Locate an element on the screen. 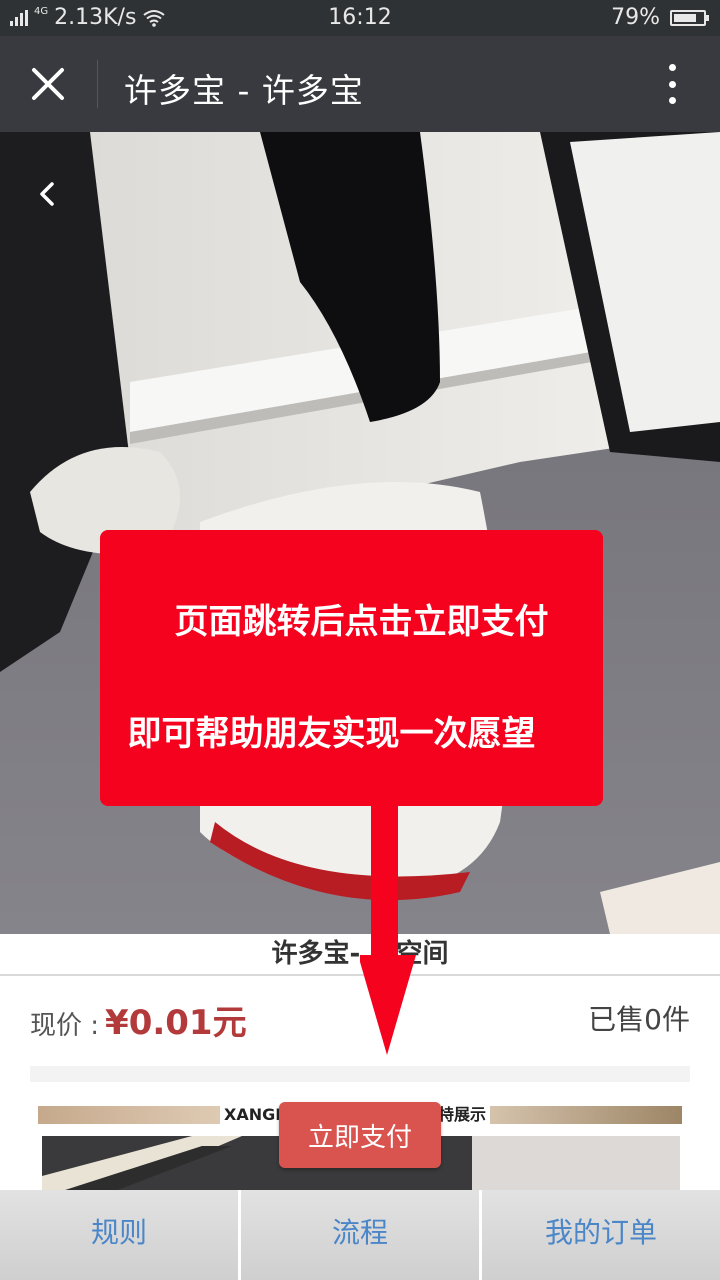 The width and height of the screenshot is (720, 1280). back-chevron-icon is located at coordinates (47, 194).